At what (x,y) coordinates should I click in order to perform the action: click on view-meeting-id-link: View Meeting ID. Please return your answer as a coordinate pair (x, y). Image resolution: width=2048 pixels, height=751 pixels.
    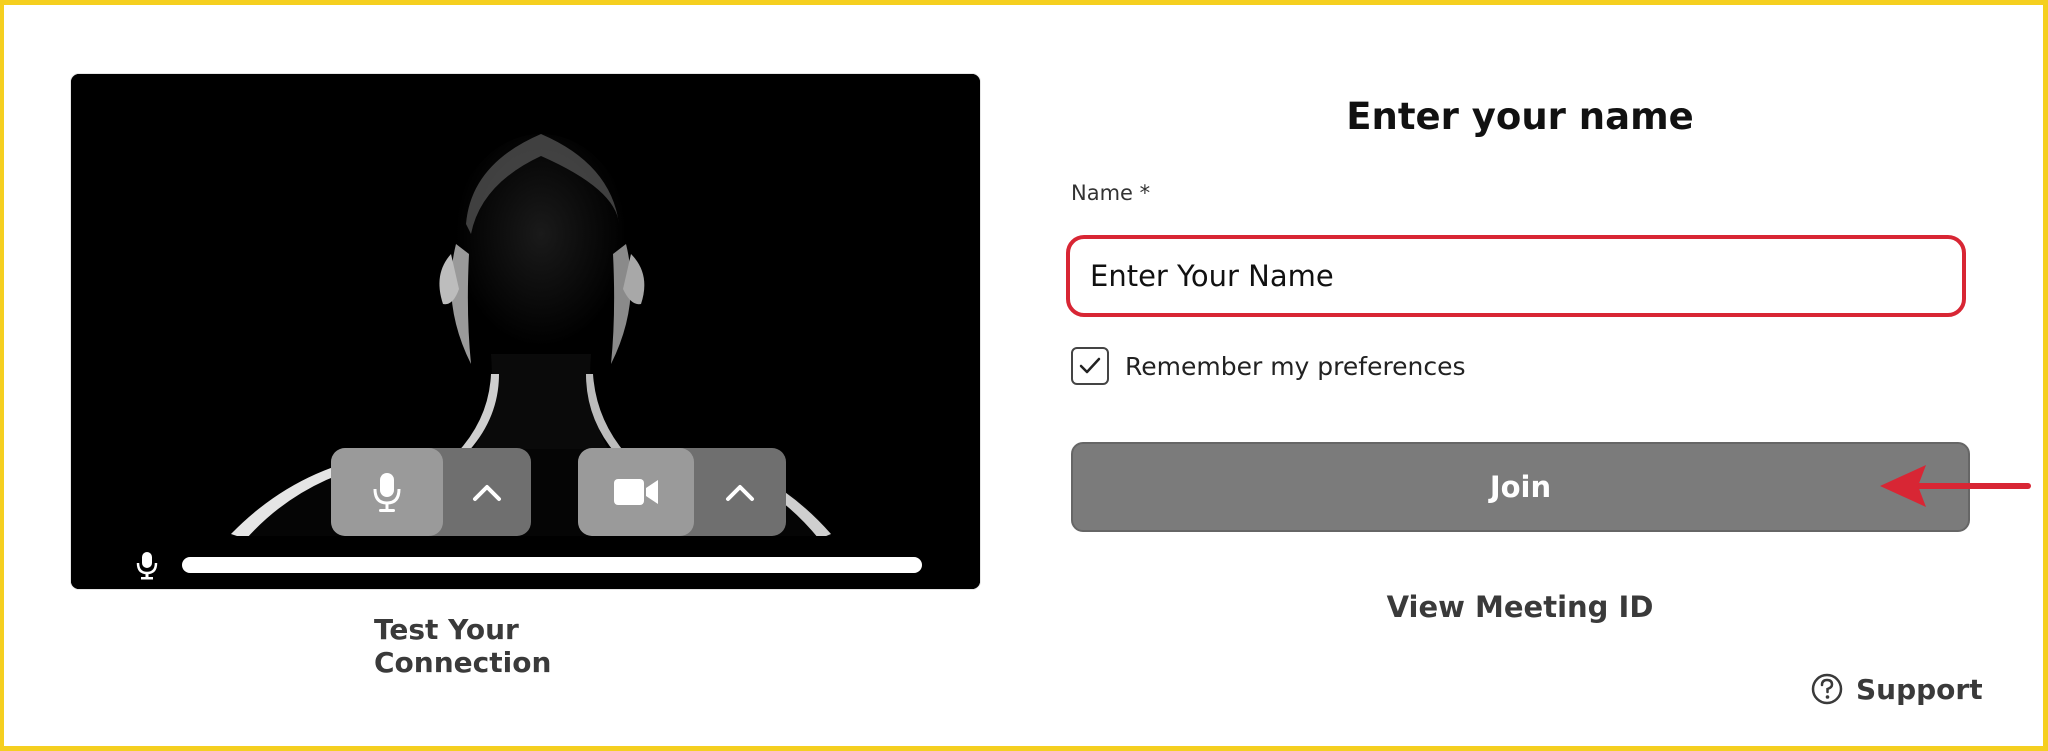
    Looking at the image, I should click on (1520, 607).